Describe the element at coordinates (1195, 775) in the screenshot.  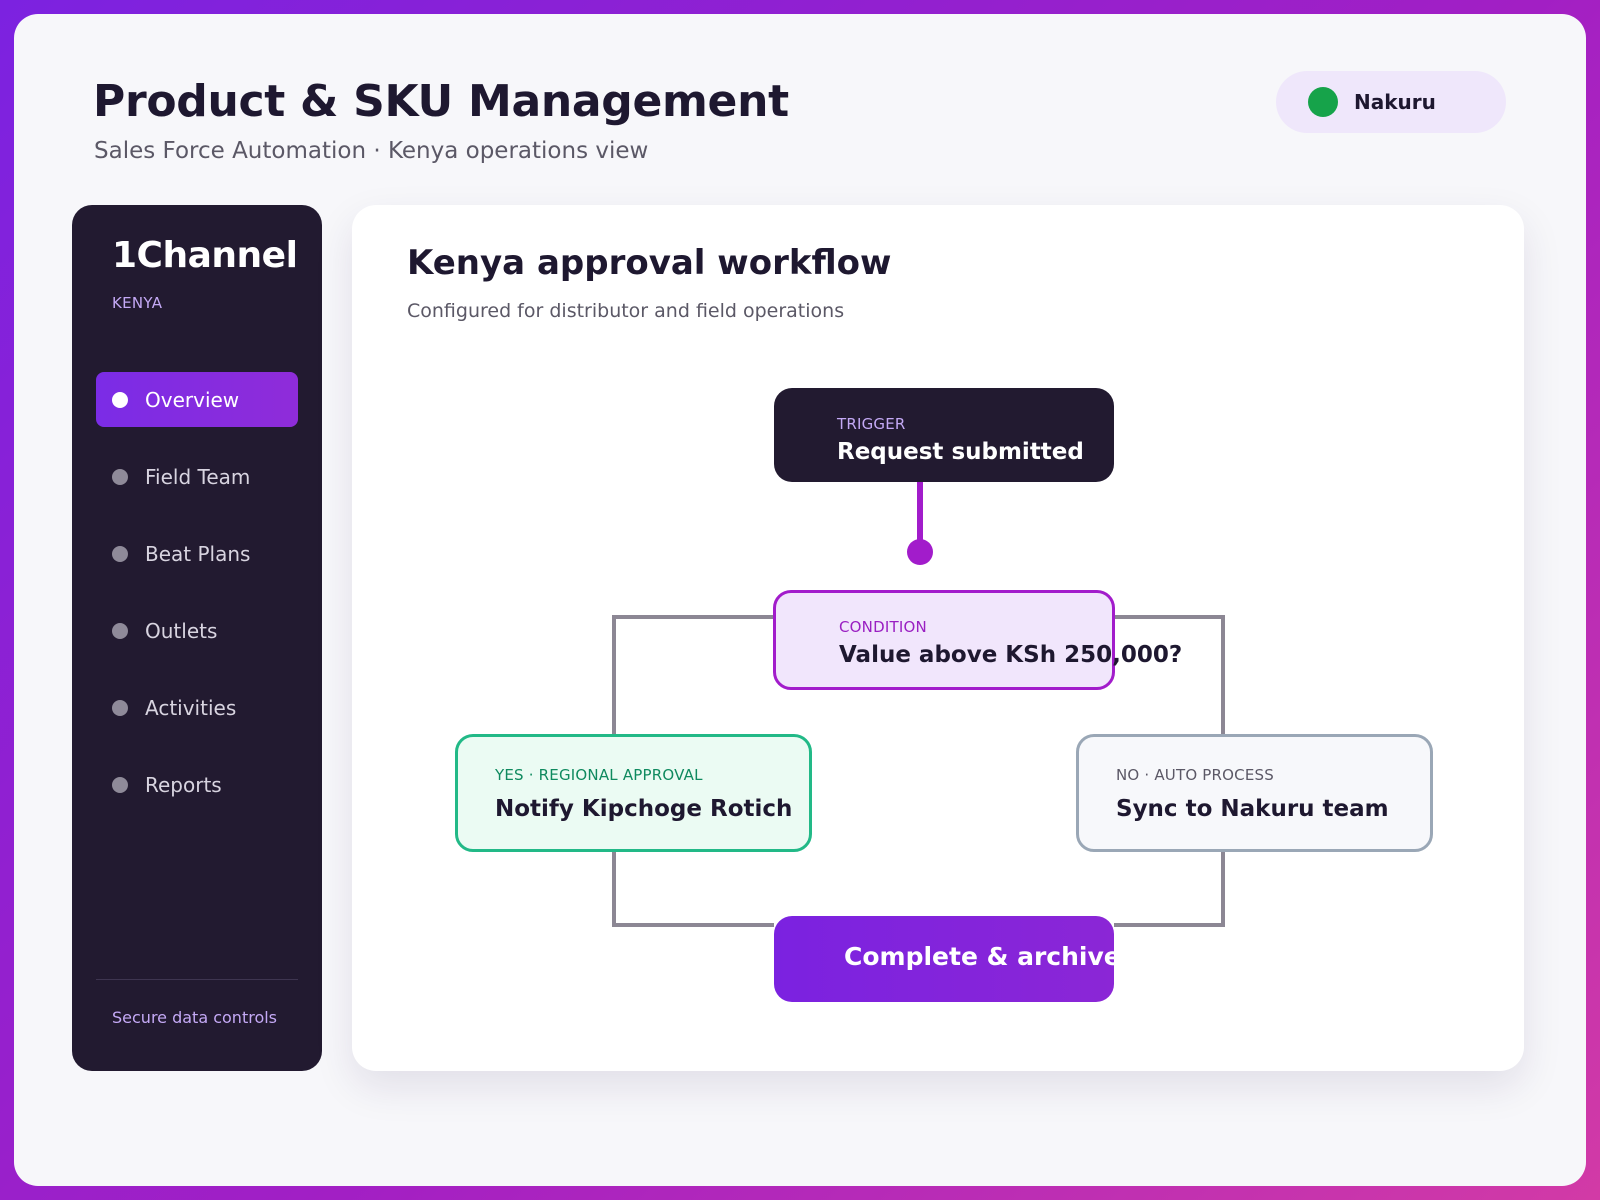
I see `no-branch-tag: NO · AUTO PROCESS` at that location.